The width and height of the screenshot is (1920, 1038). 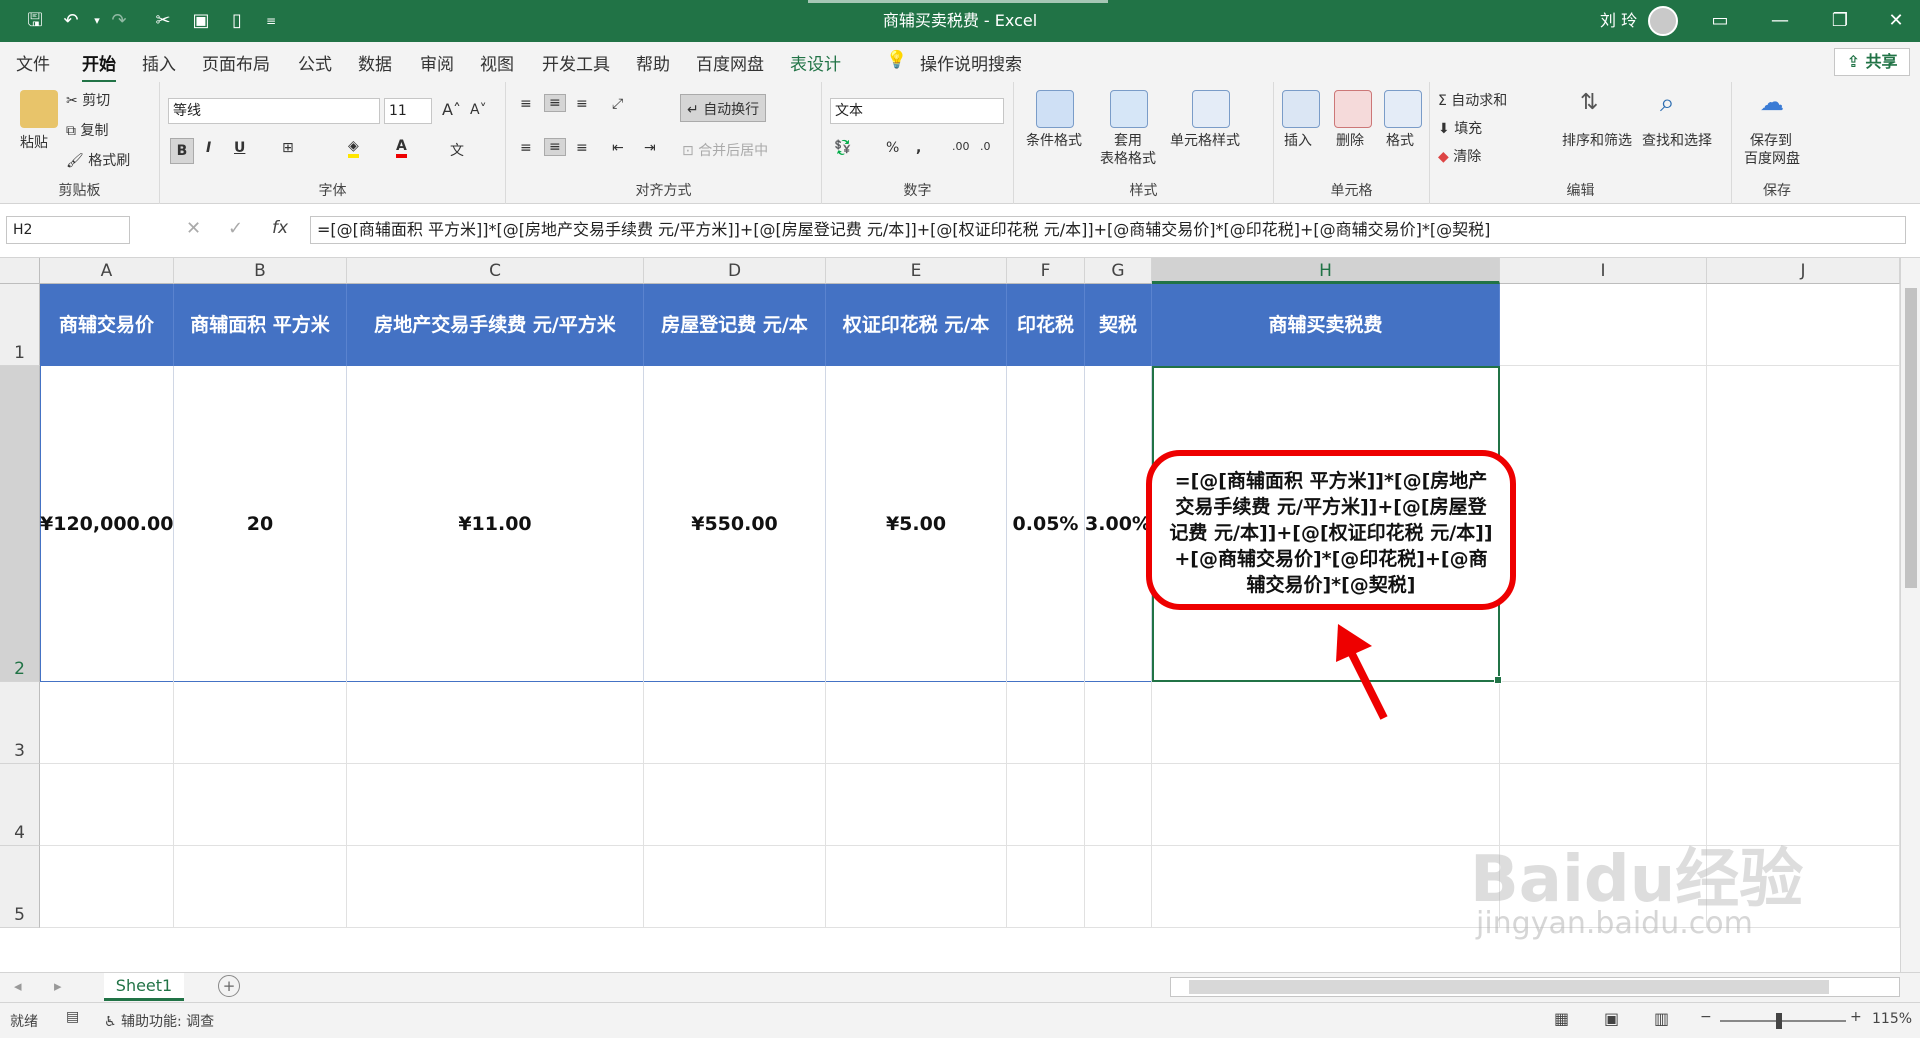 What do you see at coordinates (735, 887) in the screenshot?
I see `cell-d5` at bounding box center [735, 887].